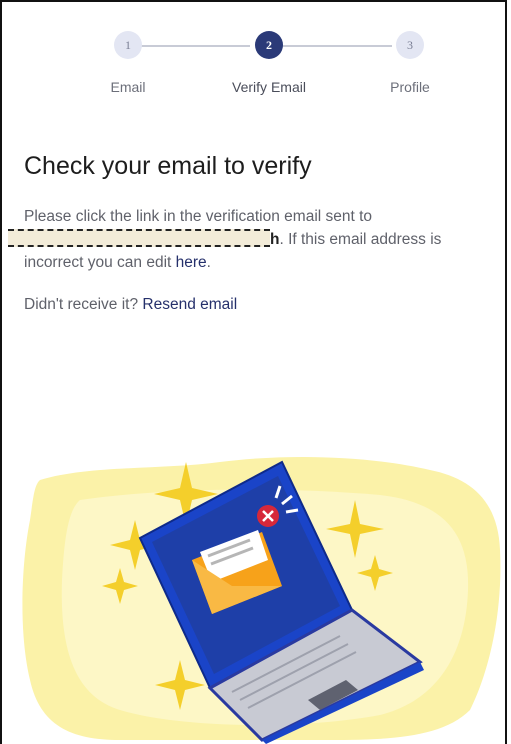  What do you see at coordinates (410, 45) in the screenshot?
I see `step-3-circle: 3` at bounding box center [410, 45].